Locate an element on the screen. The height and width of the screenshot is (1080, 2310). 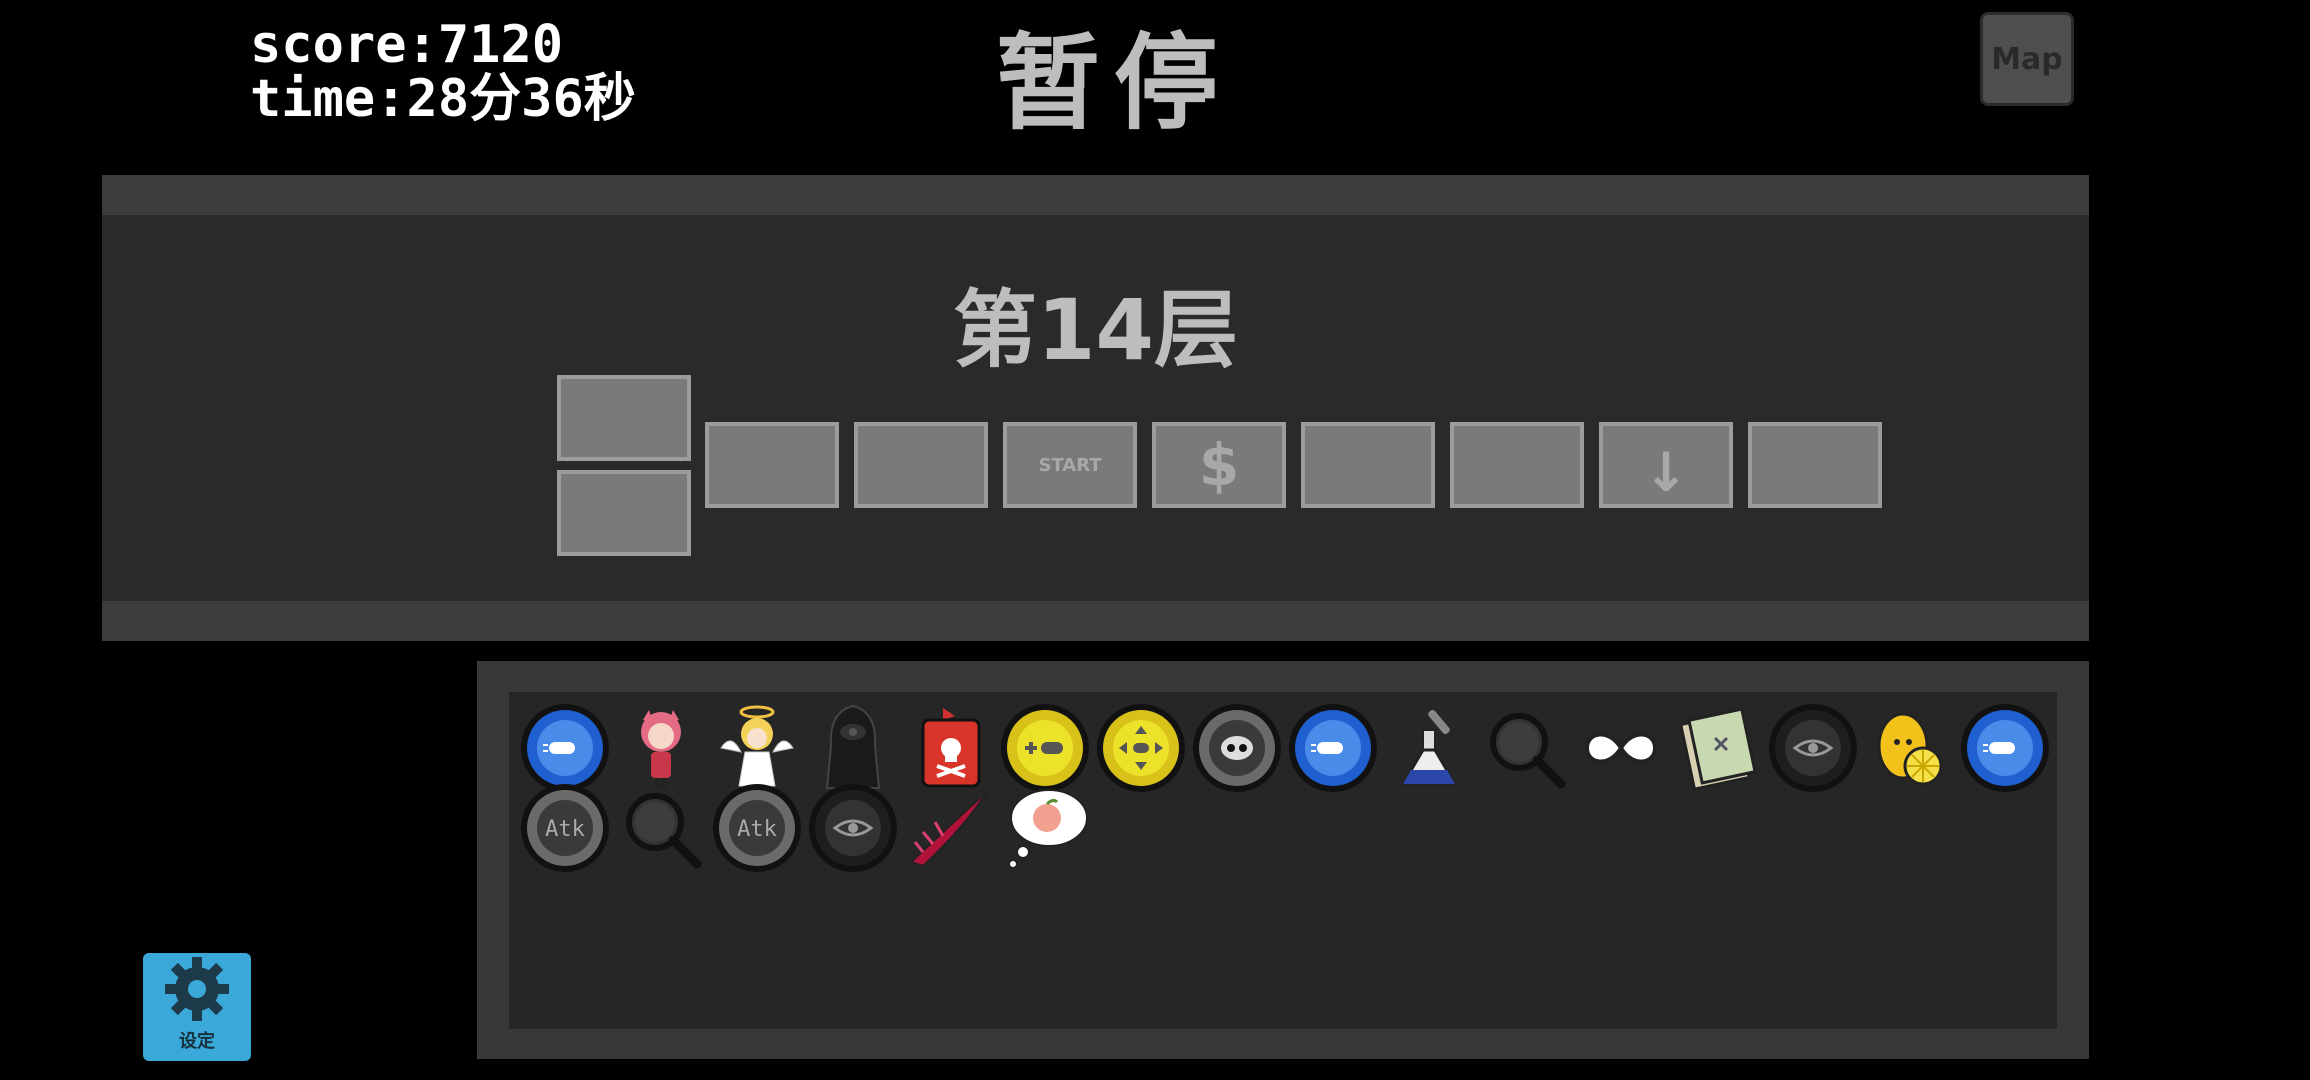
score-label: score:7120 is located at coordinates (407, 45).